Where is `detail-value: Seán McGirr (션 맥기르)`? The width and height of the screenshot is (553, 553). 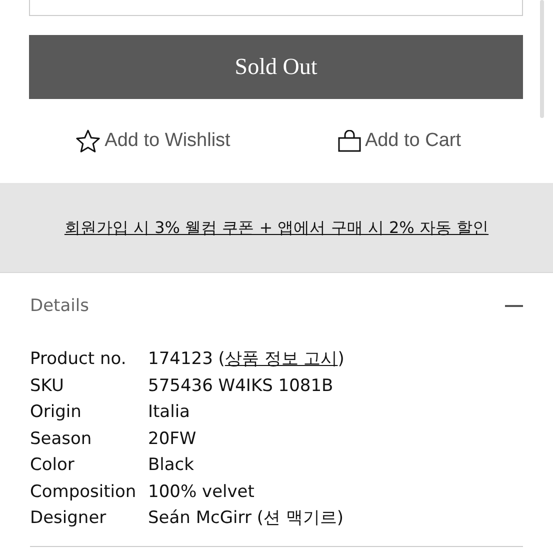
detail-value: Seán McGirr (션 맥기르) is located at coordinates (246, 518).